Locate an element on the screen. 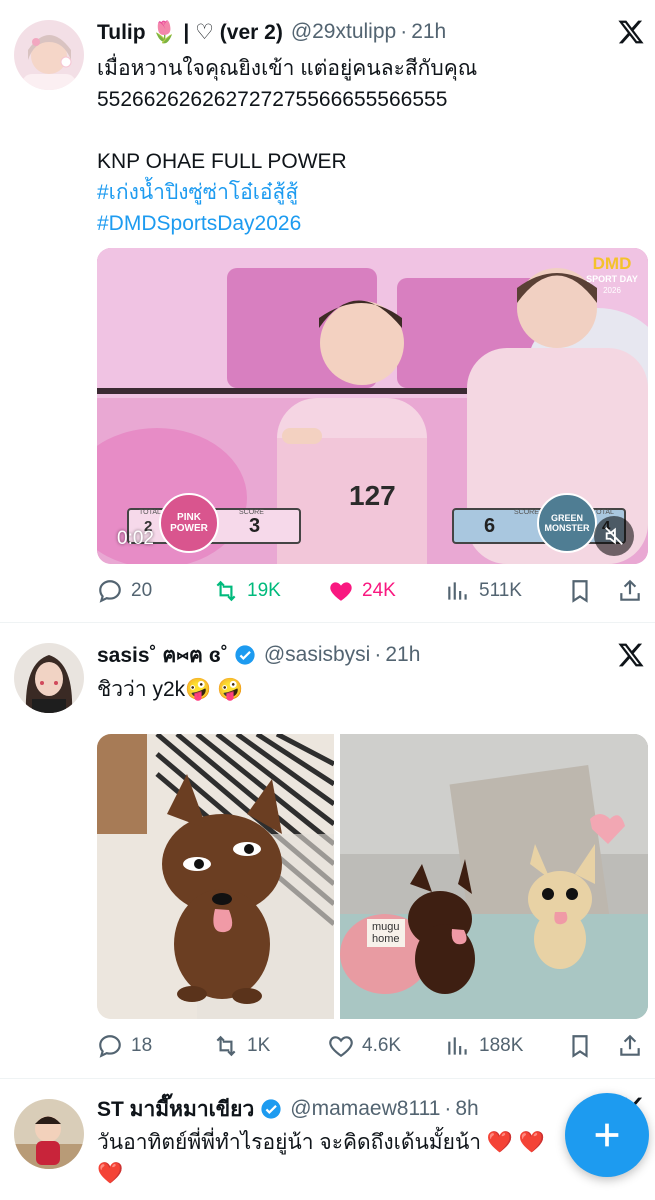 Image resolution: width=655 pixels, height=1200 pixels. event-logo-line2: SPORT DAY is located at coordinates (612, 279).